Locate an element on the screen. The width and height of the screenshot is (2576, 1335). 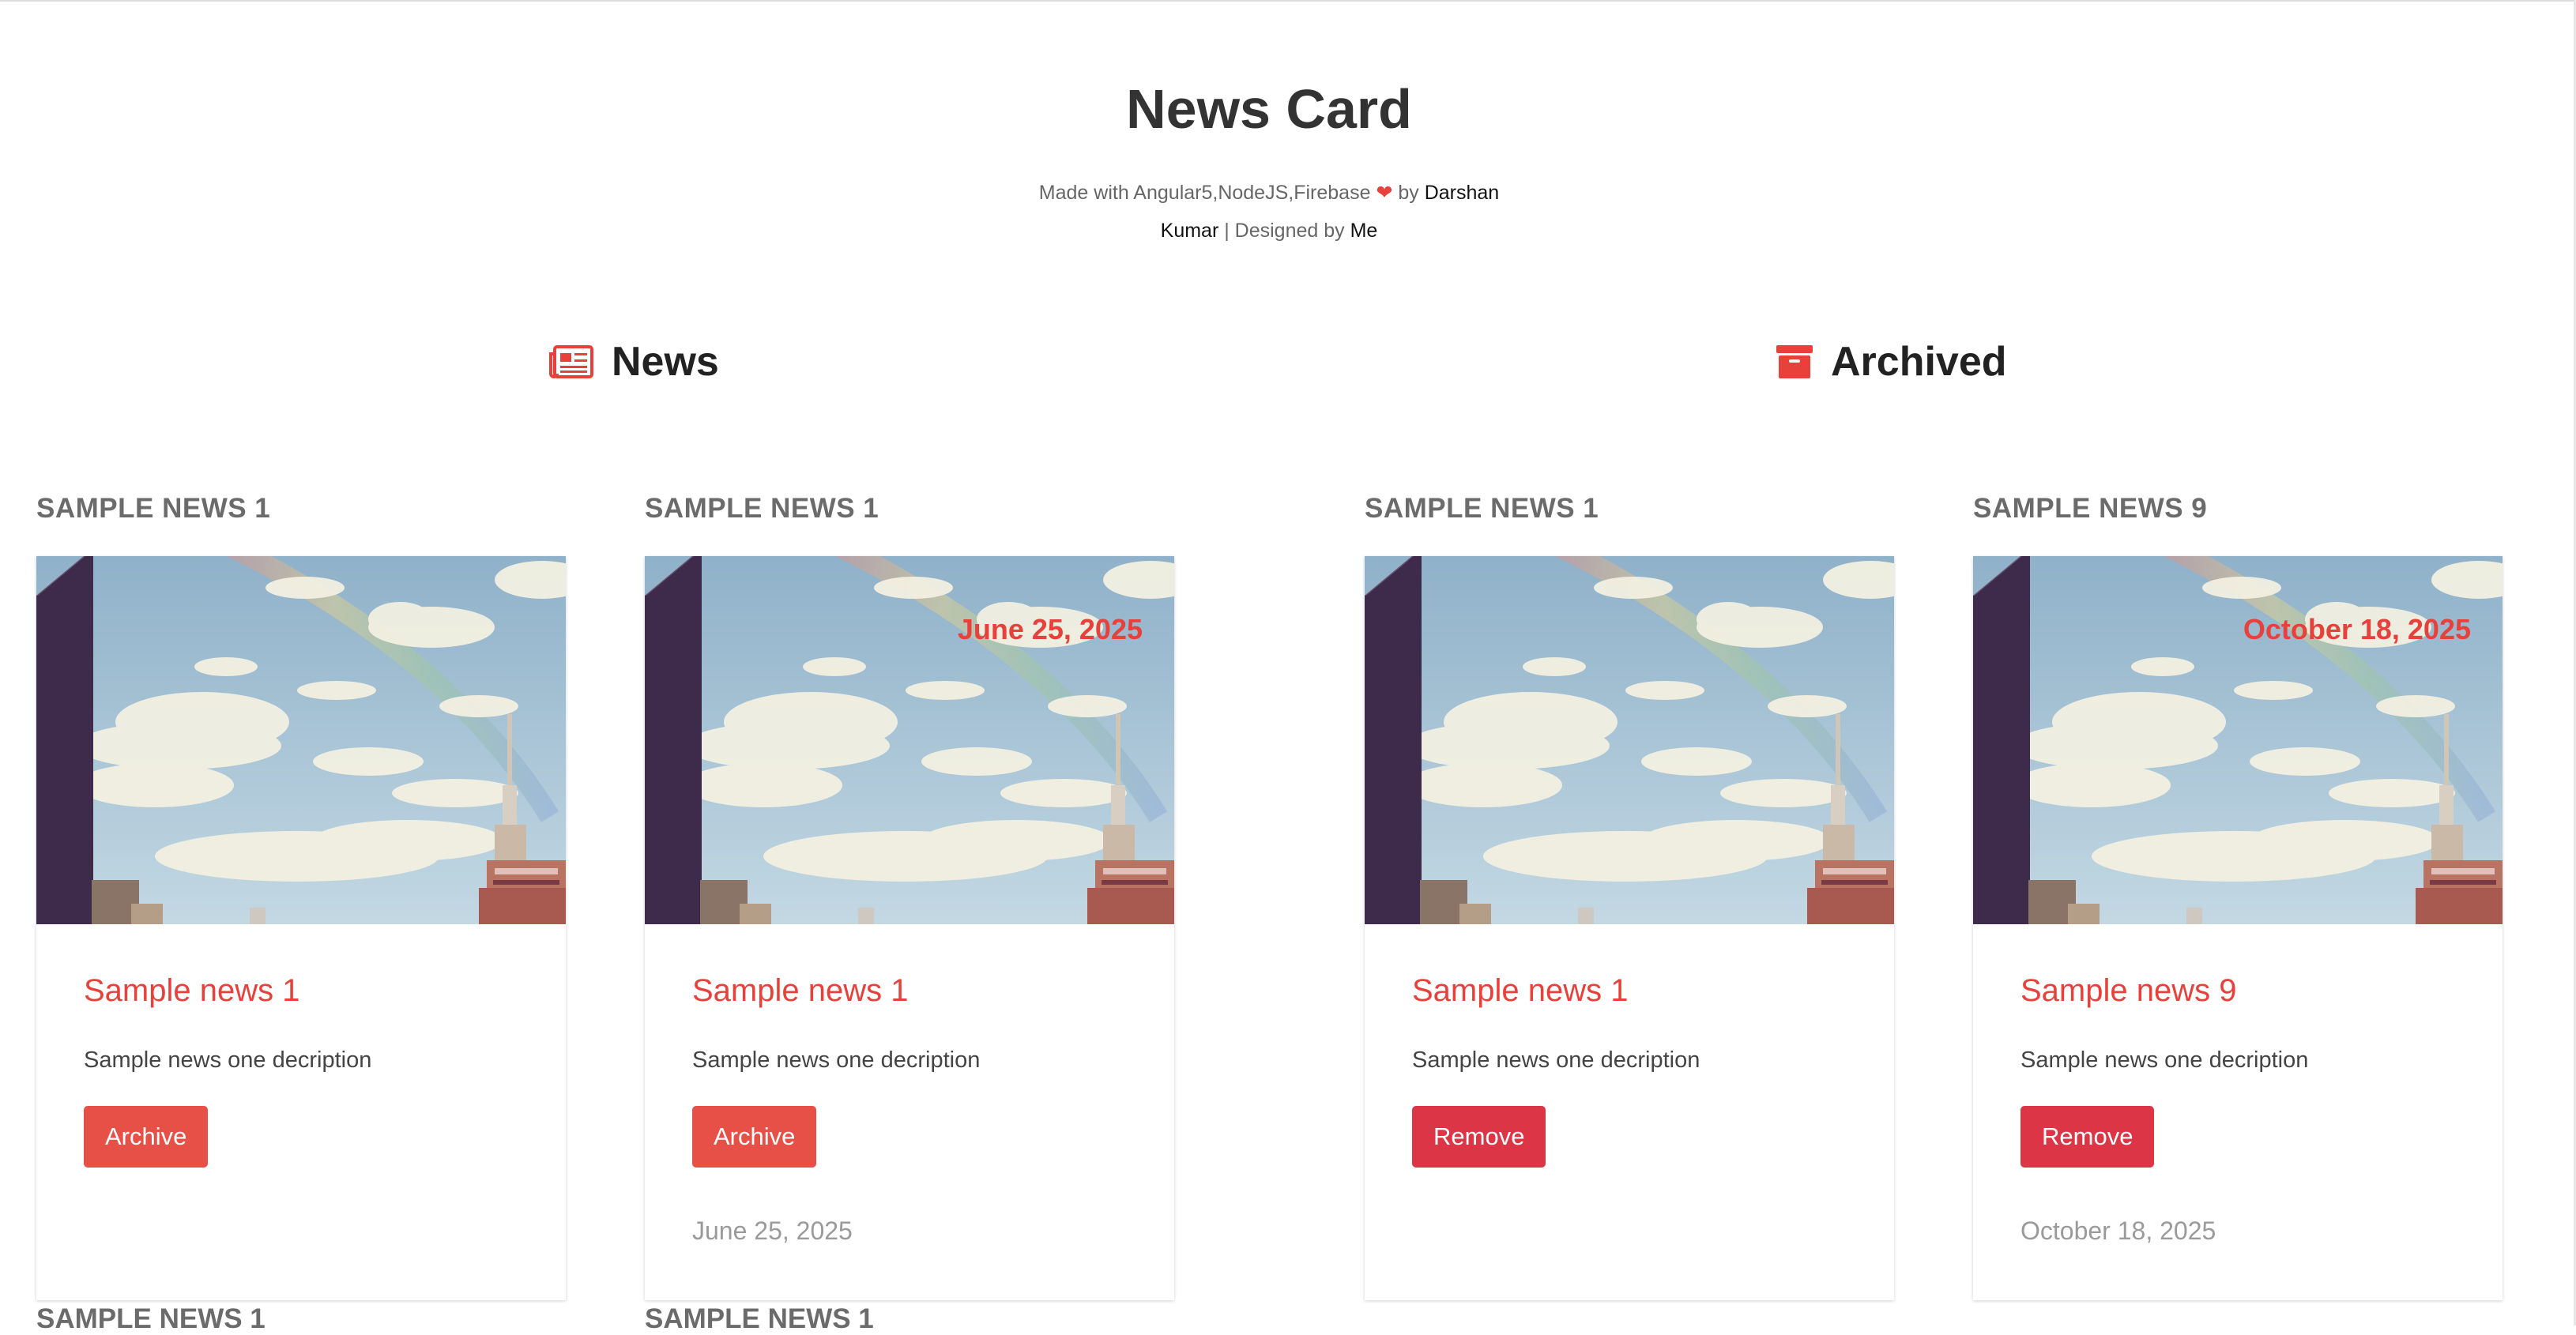
credits-prefix: Made with Angular5,NodeJS,Firebase is located at coordinates (1204, 193).